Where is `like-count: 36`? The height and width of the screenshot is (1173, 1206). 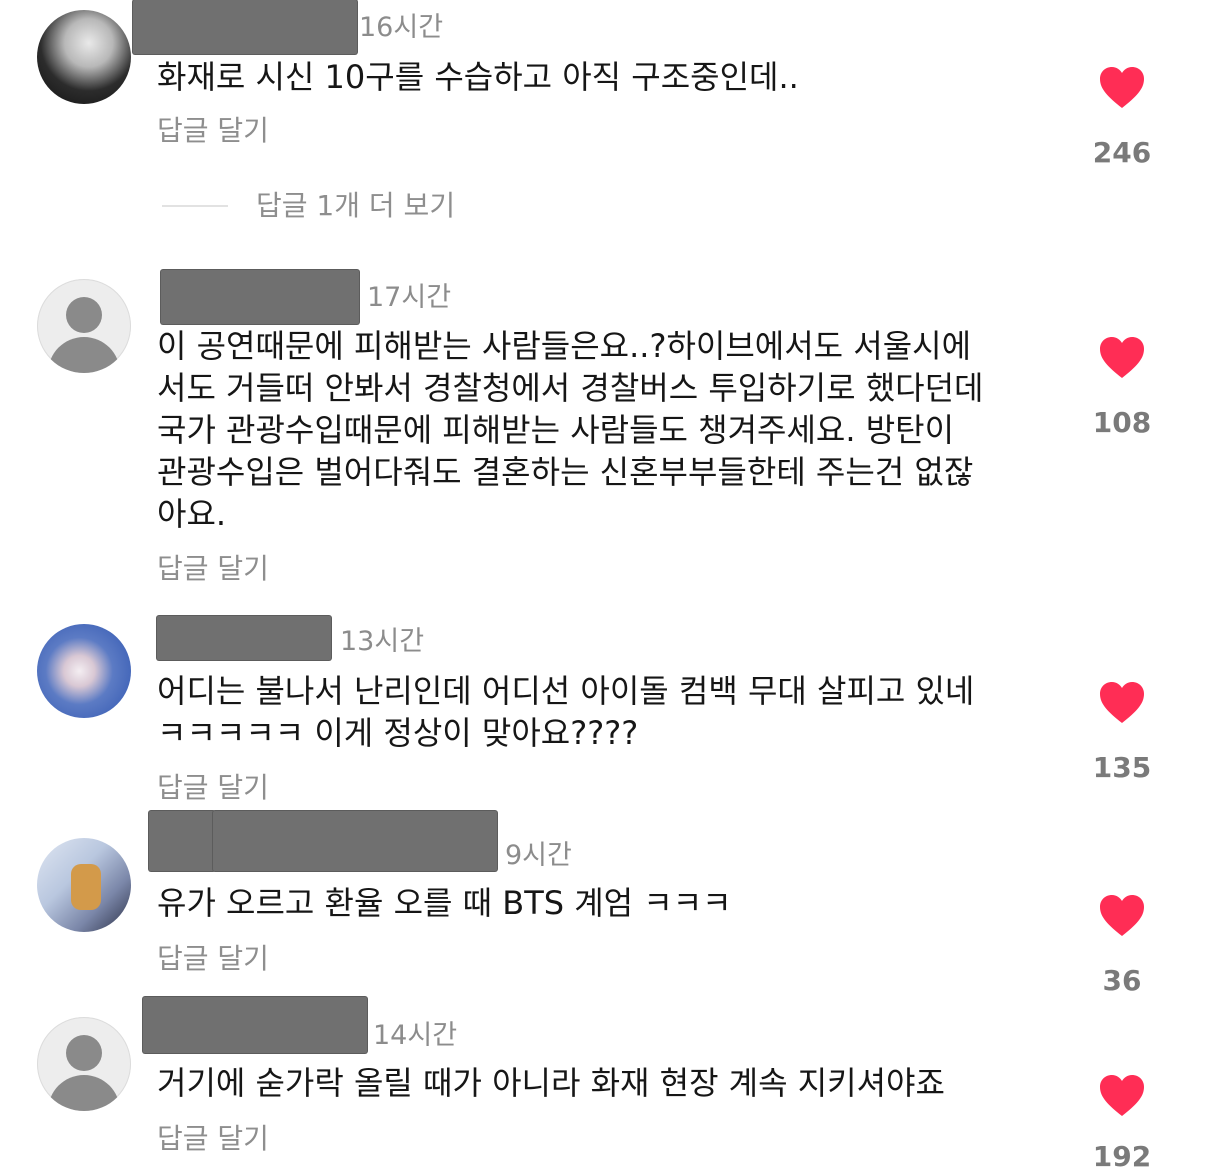
like-count: 36 is located at coordinates (1122, 980).